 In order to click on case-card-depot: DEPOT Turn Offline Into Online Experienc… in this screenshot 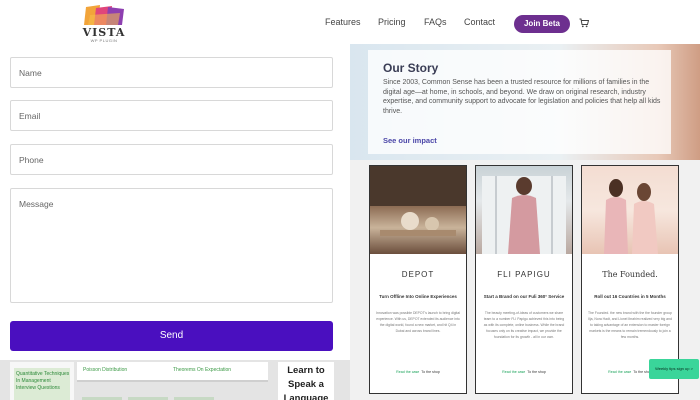, I will do `click(418, 279)`.